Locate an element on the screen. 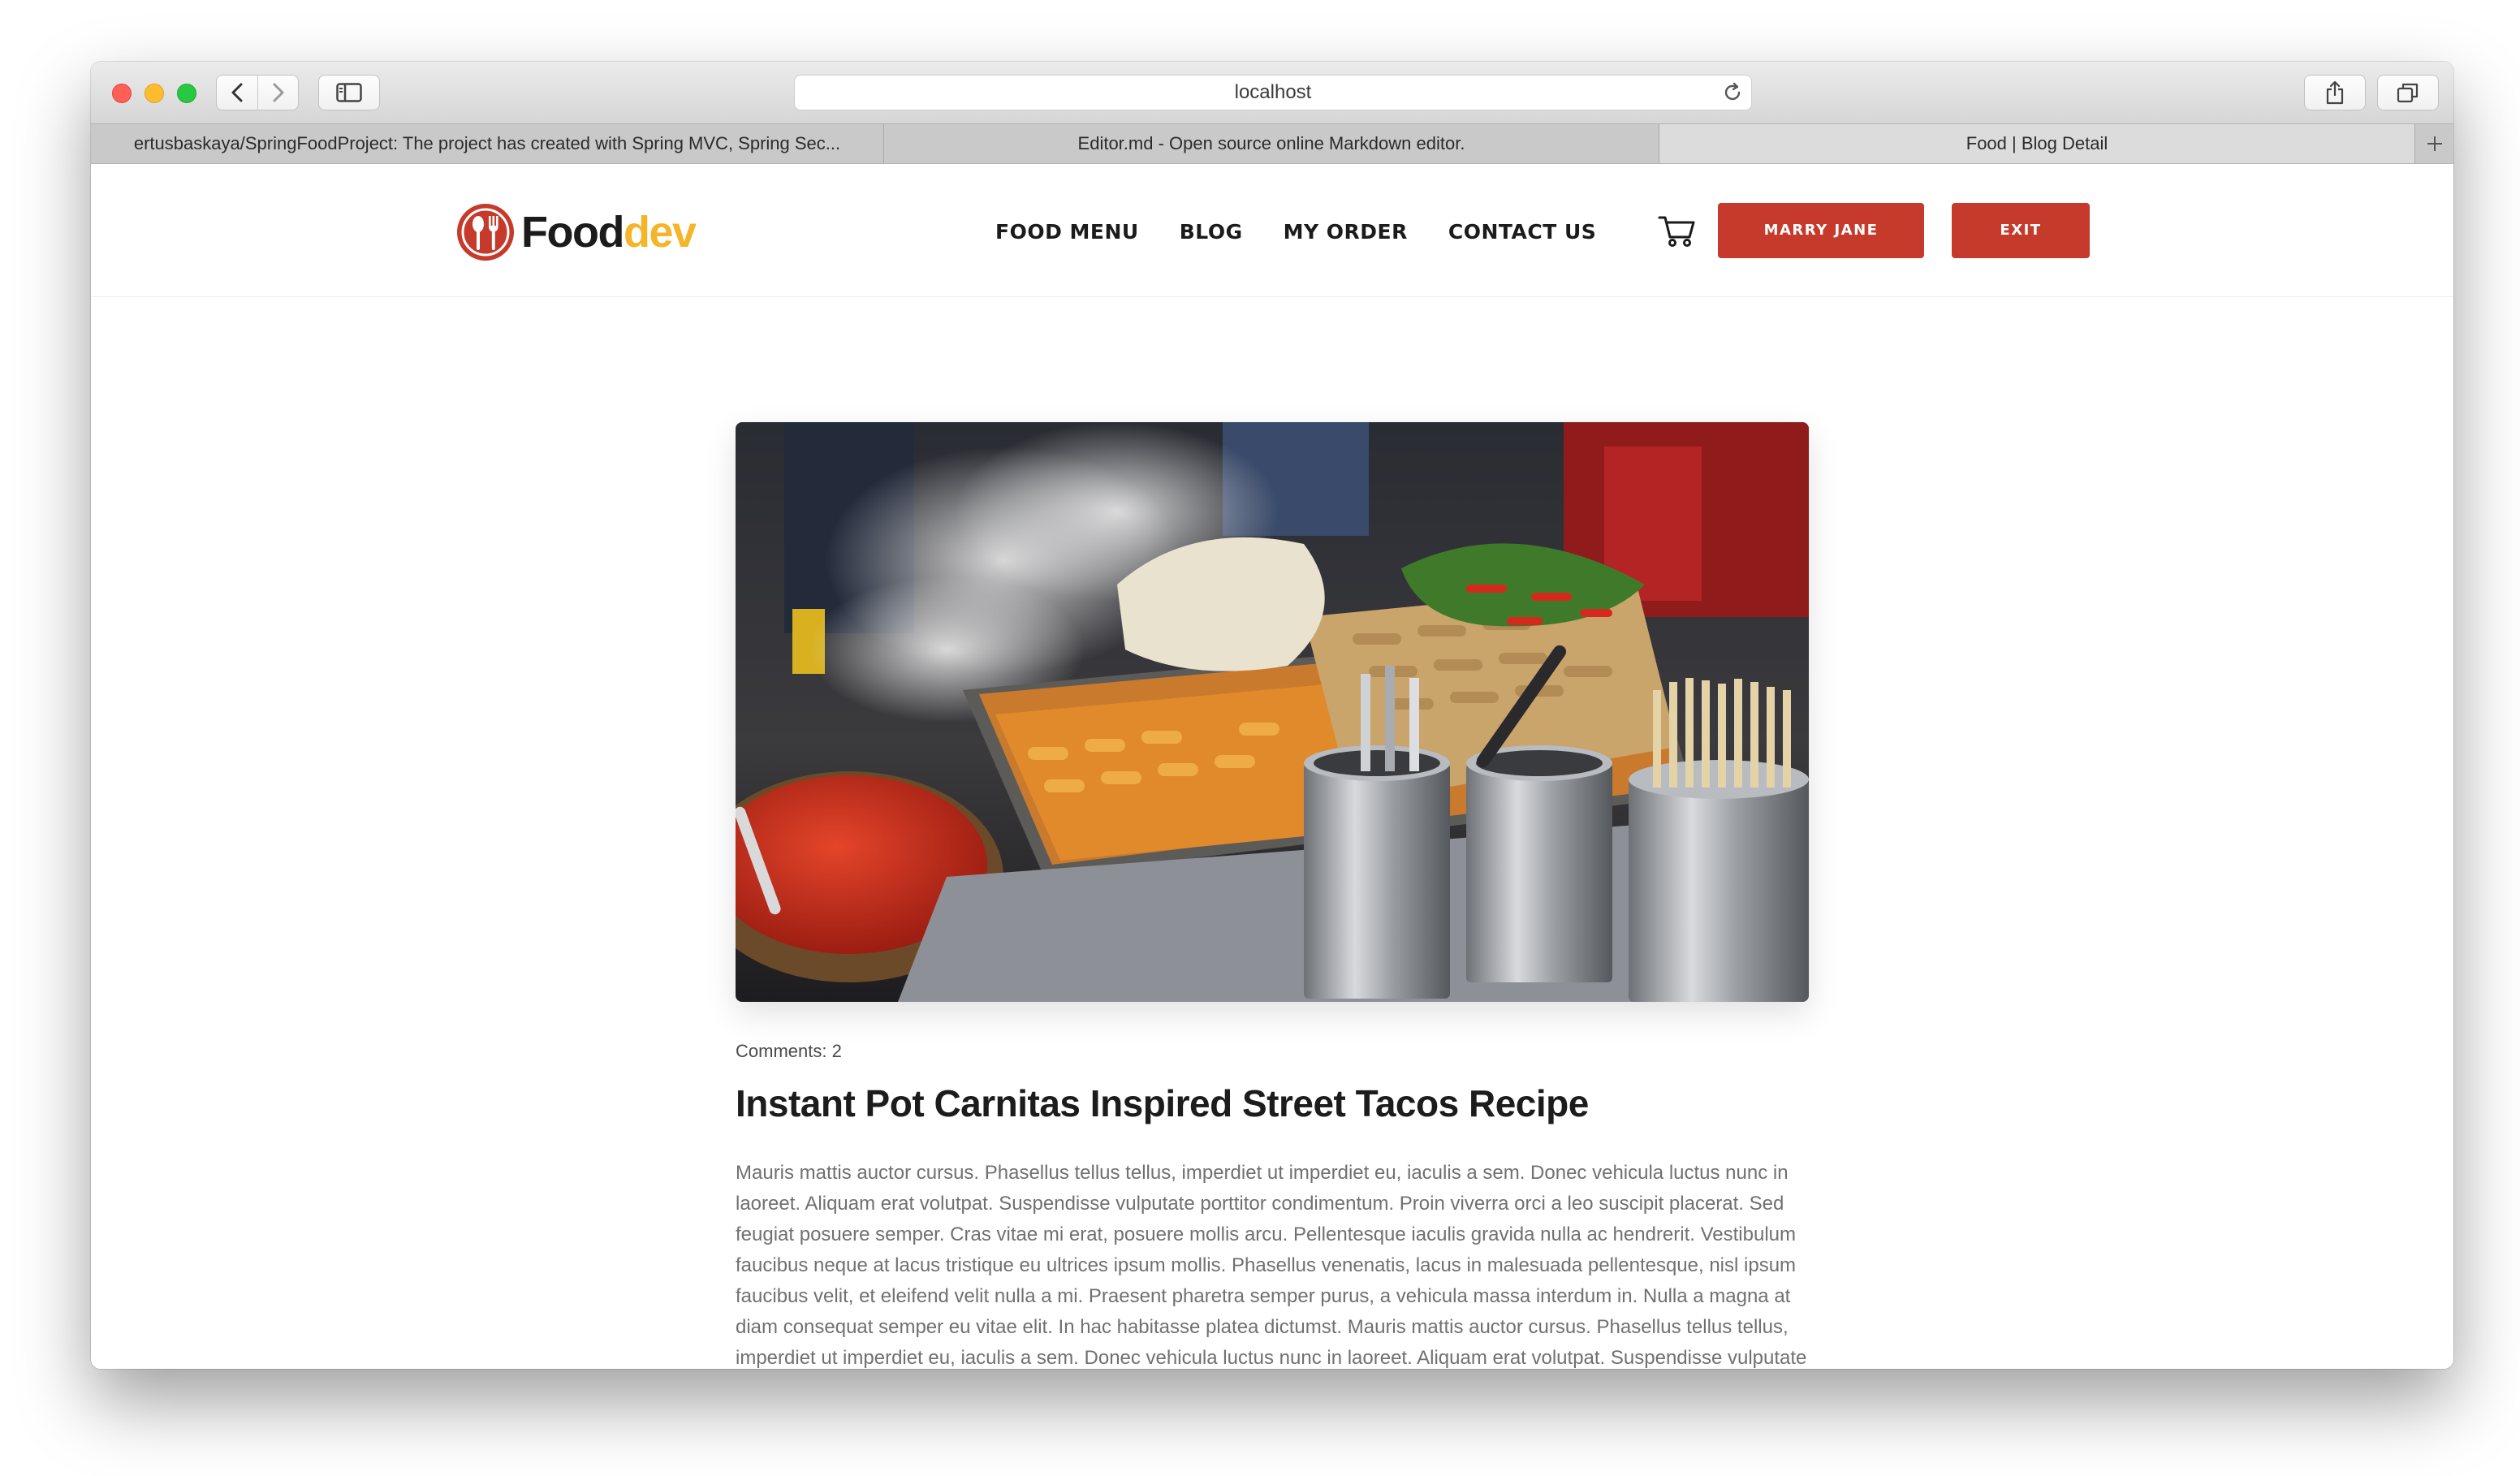 The height and width of the screenshot is (1476, 2520). back-button is located at coordinates (237, 93).